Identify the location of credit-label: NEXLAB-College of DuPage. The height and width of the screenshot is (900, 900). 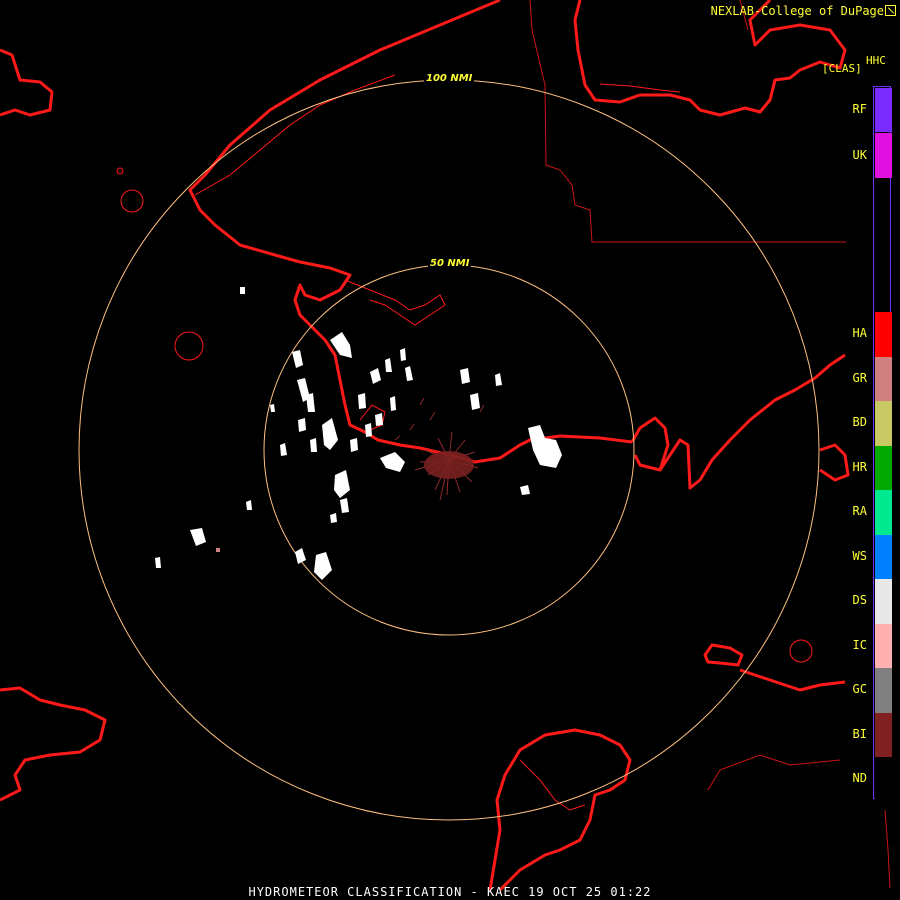
(797, 11).